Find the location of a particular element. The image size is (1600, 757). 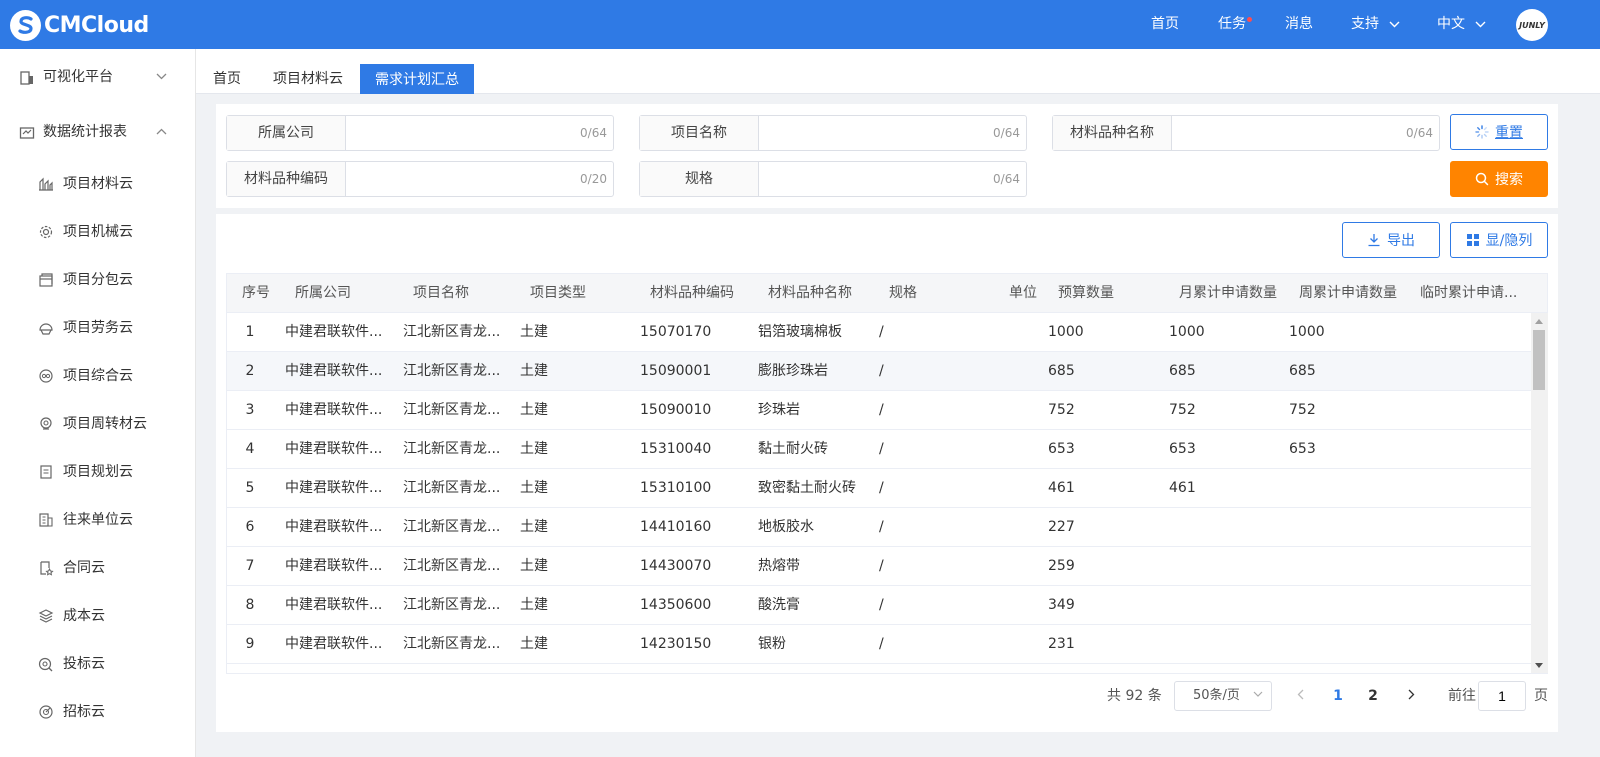

cell-monthly-qty: 653 is located at coordinates (1182, 449).